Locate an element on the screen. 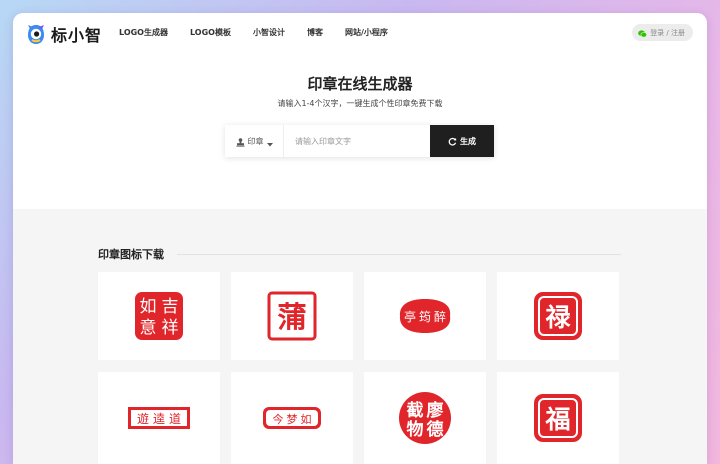  stamp-char: 筠 is located at coordinates (425, 317).